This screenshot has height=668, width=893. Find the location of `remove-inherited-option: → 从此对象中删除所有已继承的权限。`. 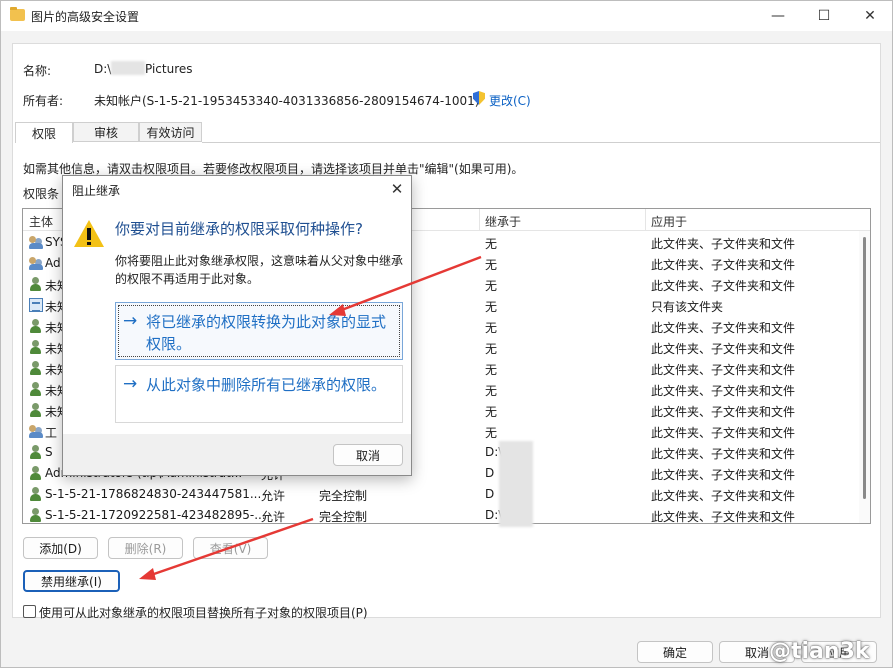

remove-inherited-option: → 从此对象中删除所有已继承的权限。 is located at coordinates (259, 394).